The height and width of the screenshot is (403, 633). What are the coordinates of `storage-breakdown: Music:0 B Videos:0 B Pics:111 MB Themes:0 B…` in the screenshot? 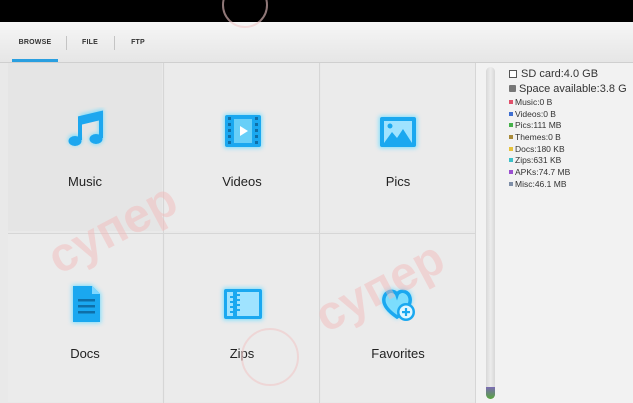 It's located at (571, 143).